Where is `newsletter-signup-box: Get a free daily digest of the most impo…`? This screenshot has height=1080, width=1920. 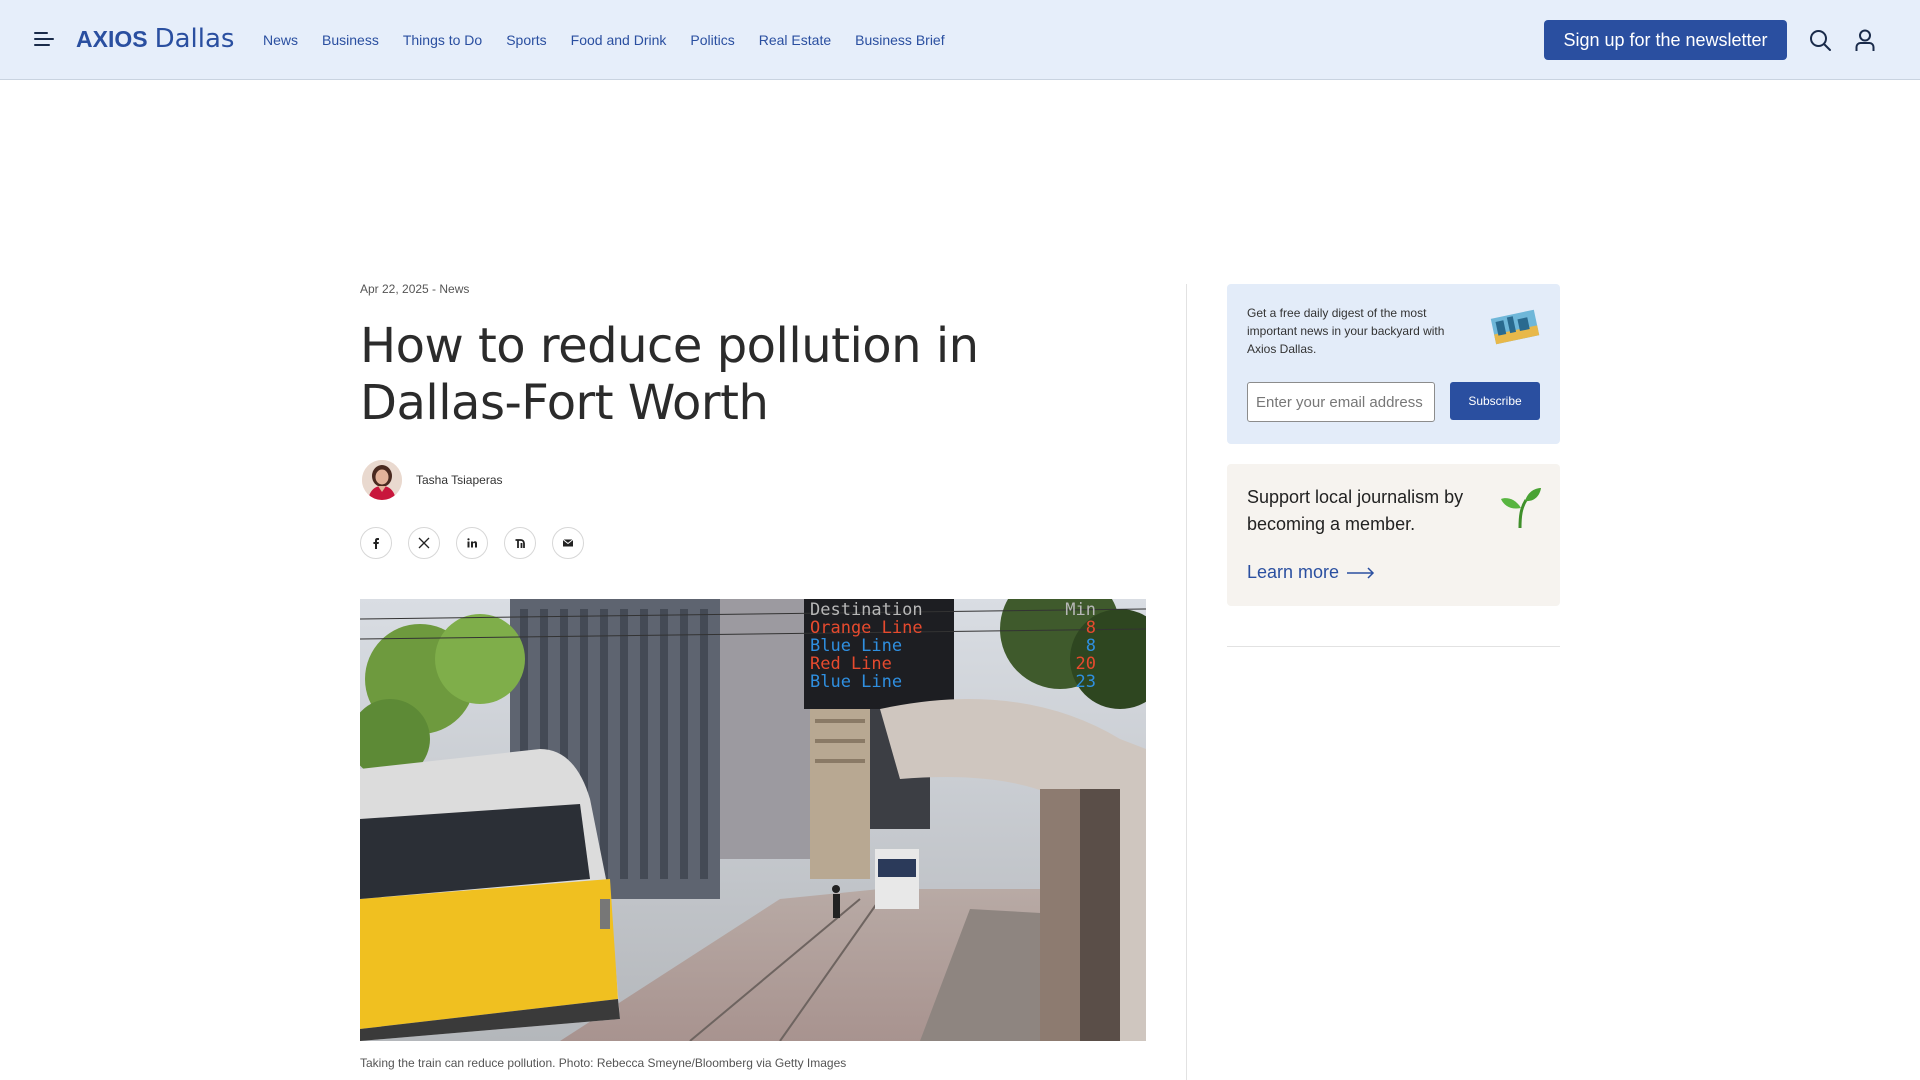
newsletter-signup-box: Get a free daily digest of the most impo… is located at coordinates (1393, 364).